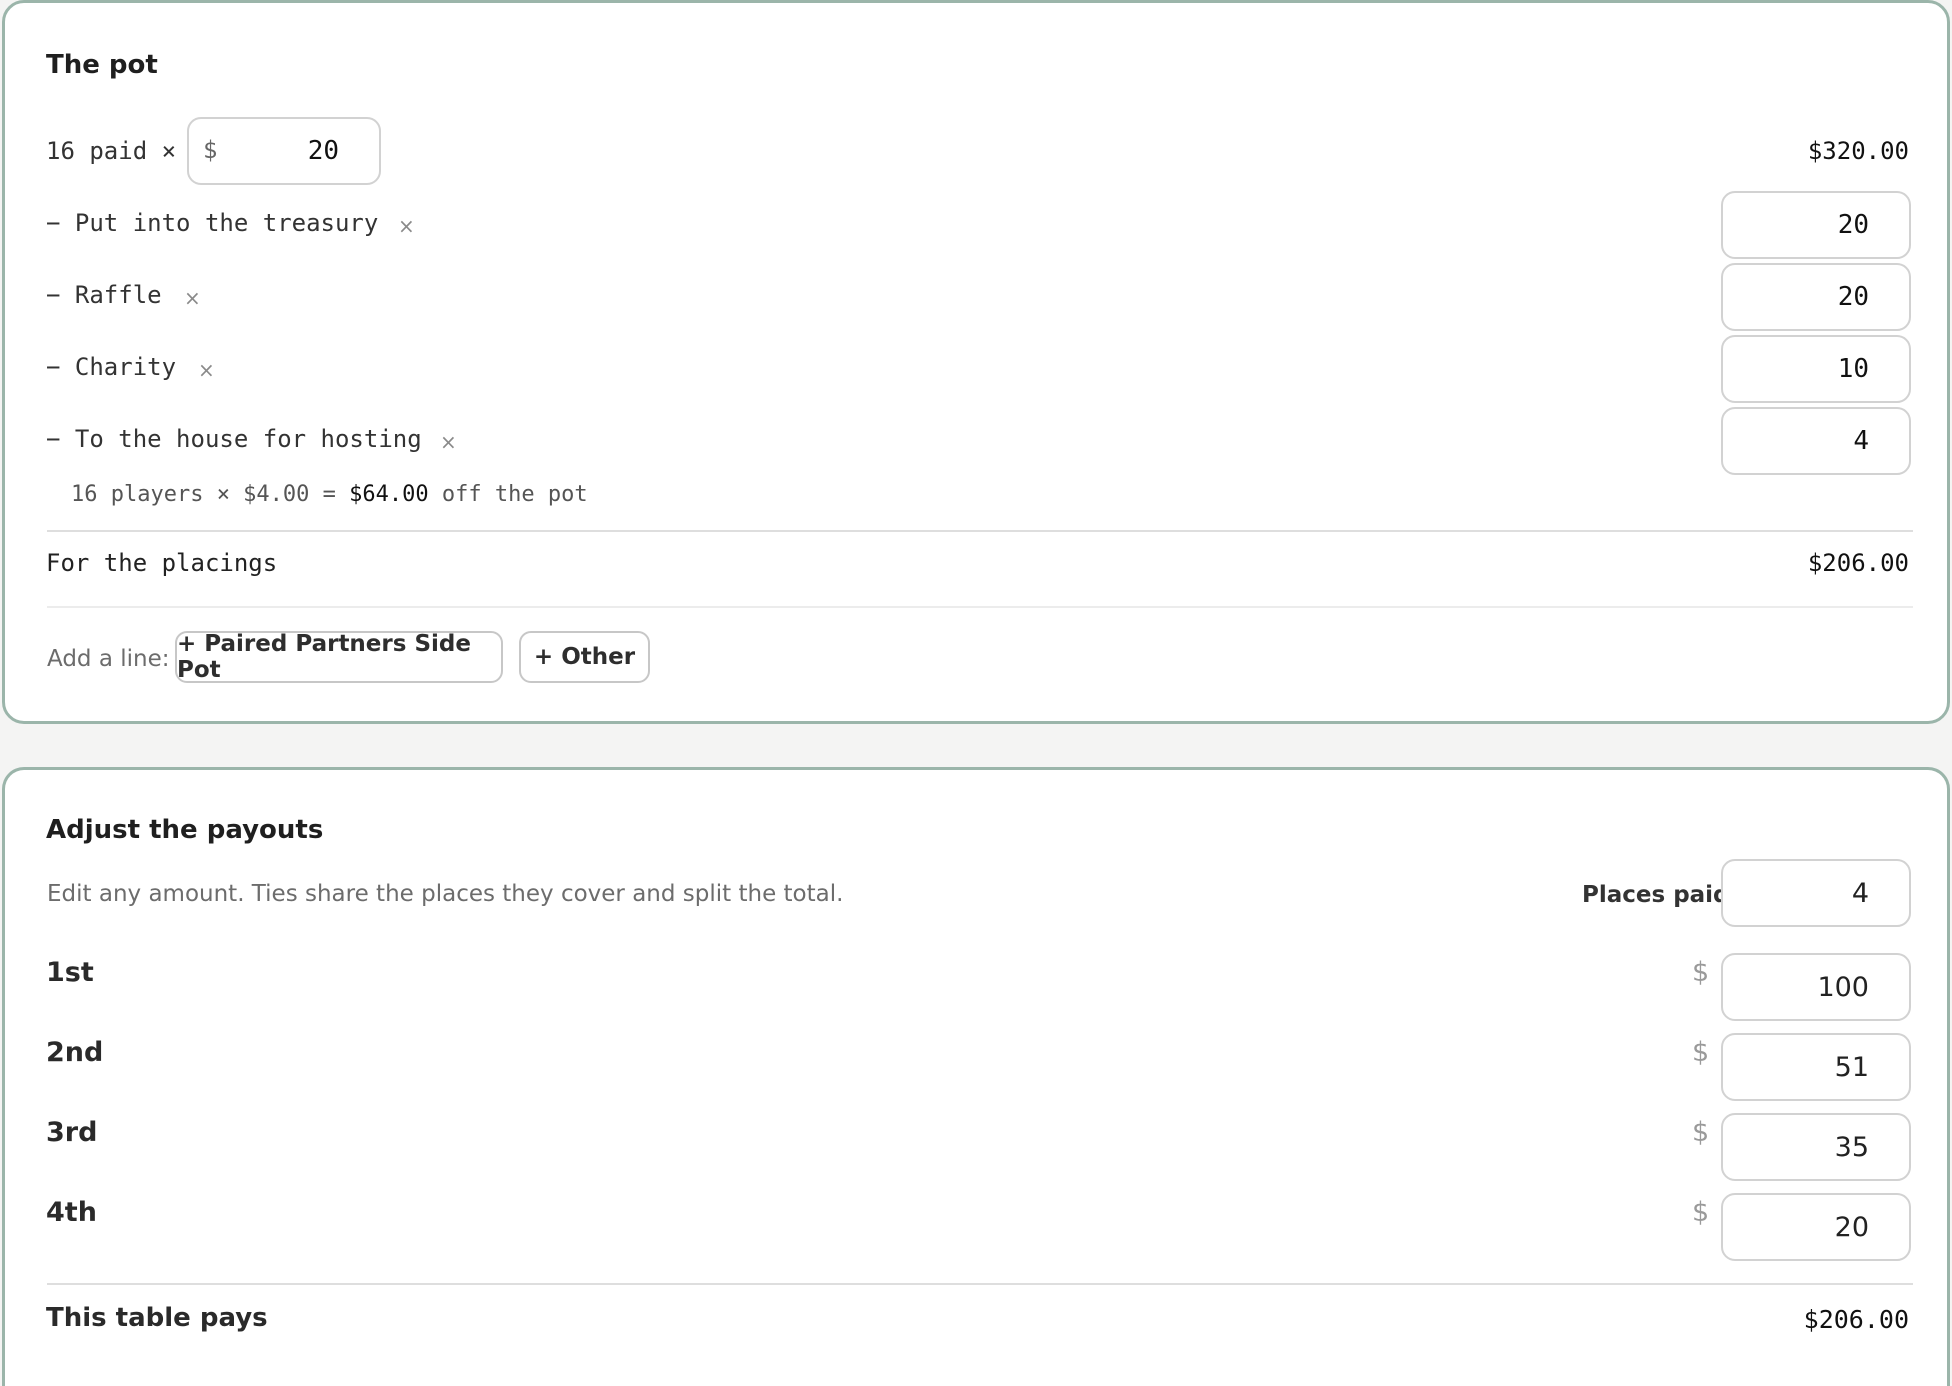 The height and width of the screenshot is (1386, 1952). Describe the element at coordinates (1816, 225) in the screenshot. I see `deduction-input-treasury` at that location.